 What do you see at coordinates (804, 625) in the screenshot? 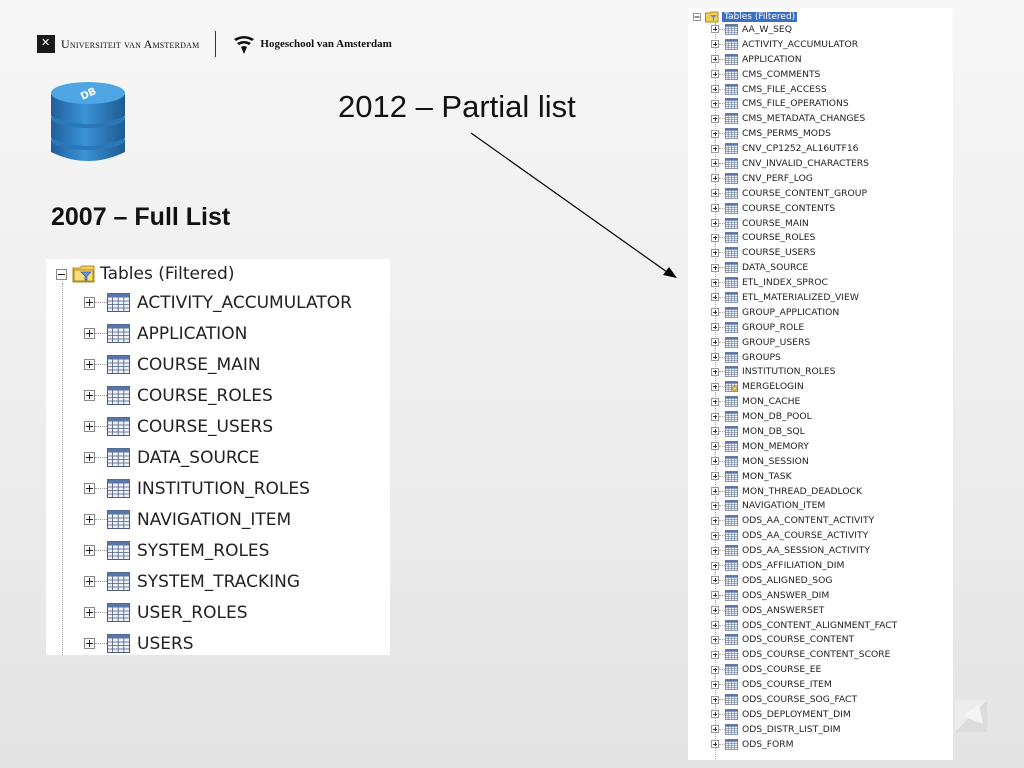
I see `tree-item-ods-content-alignment-fact: ODS_CONTENT_ALIGNMENT_FACT` at bounding box center [804, 625].